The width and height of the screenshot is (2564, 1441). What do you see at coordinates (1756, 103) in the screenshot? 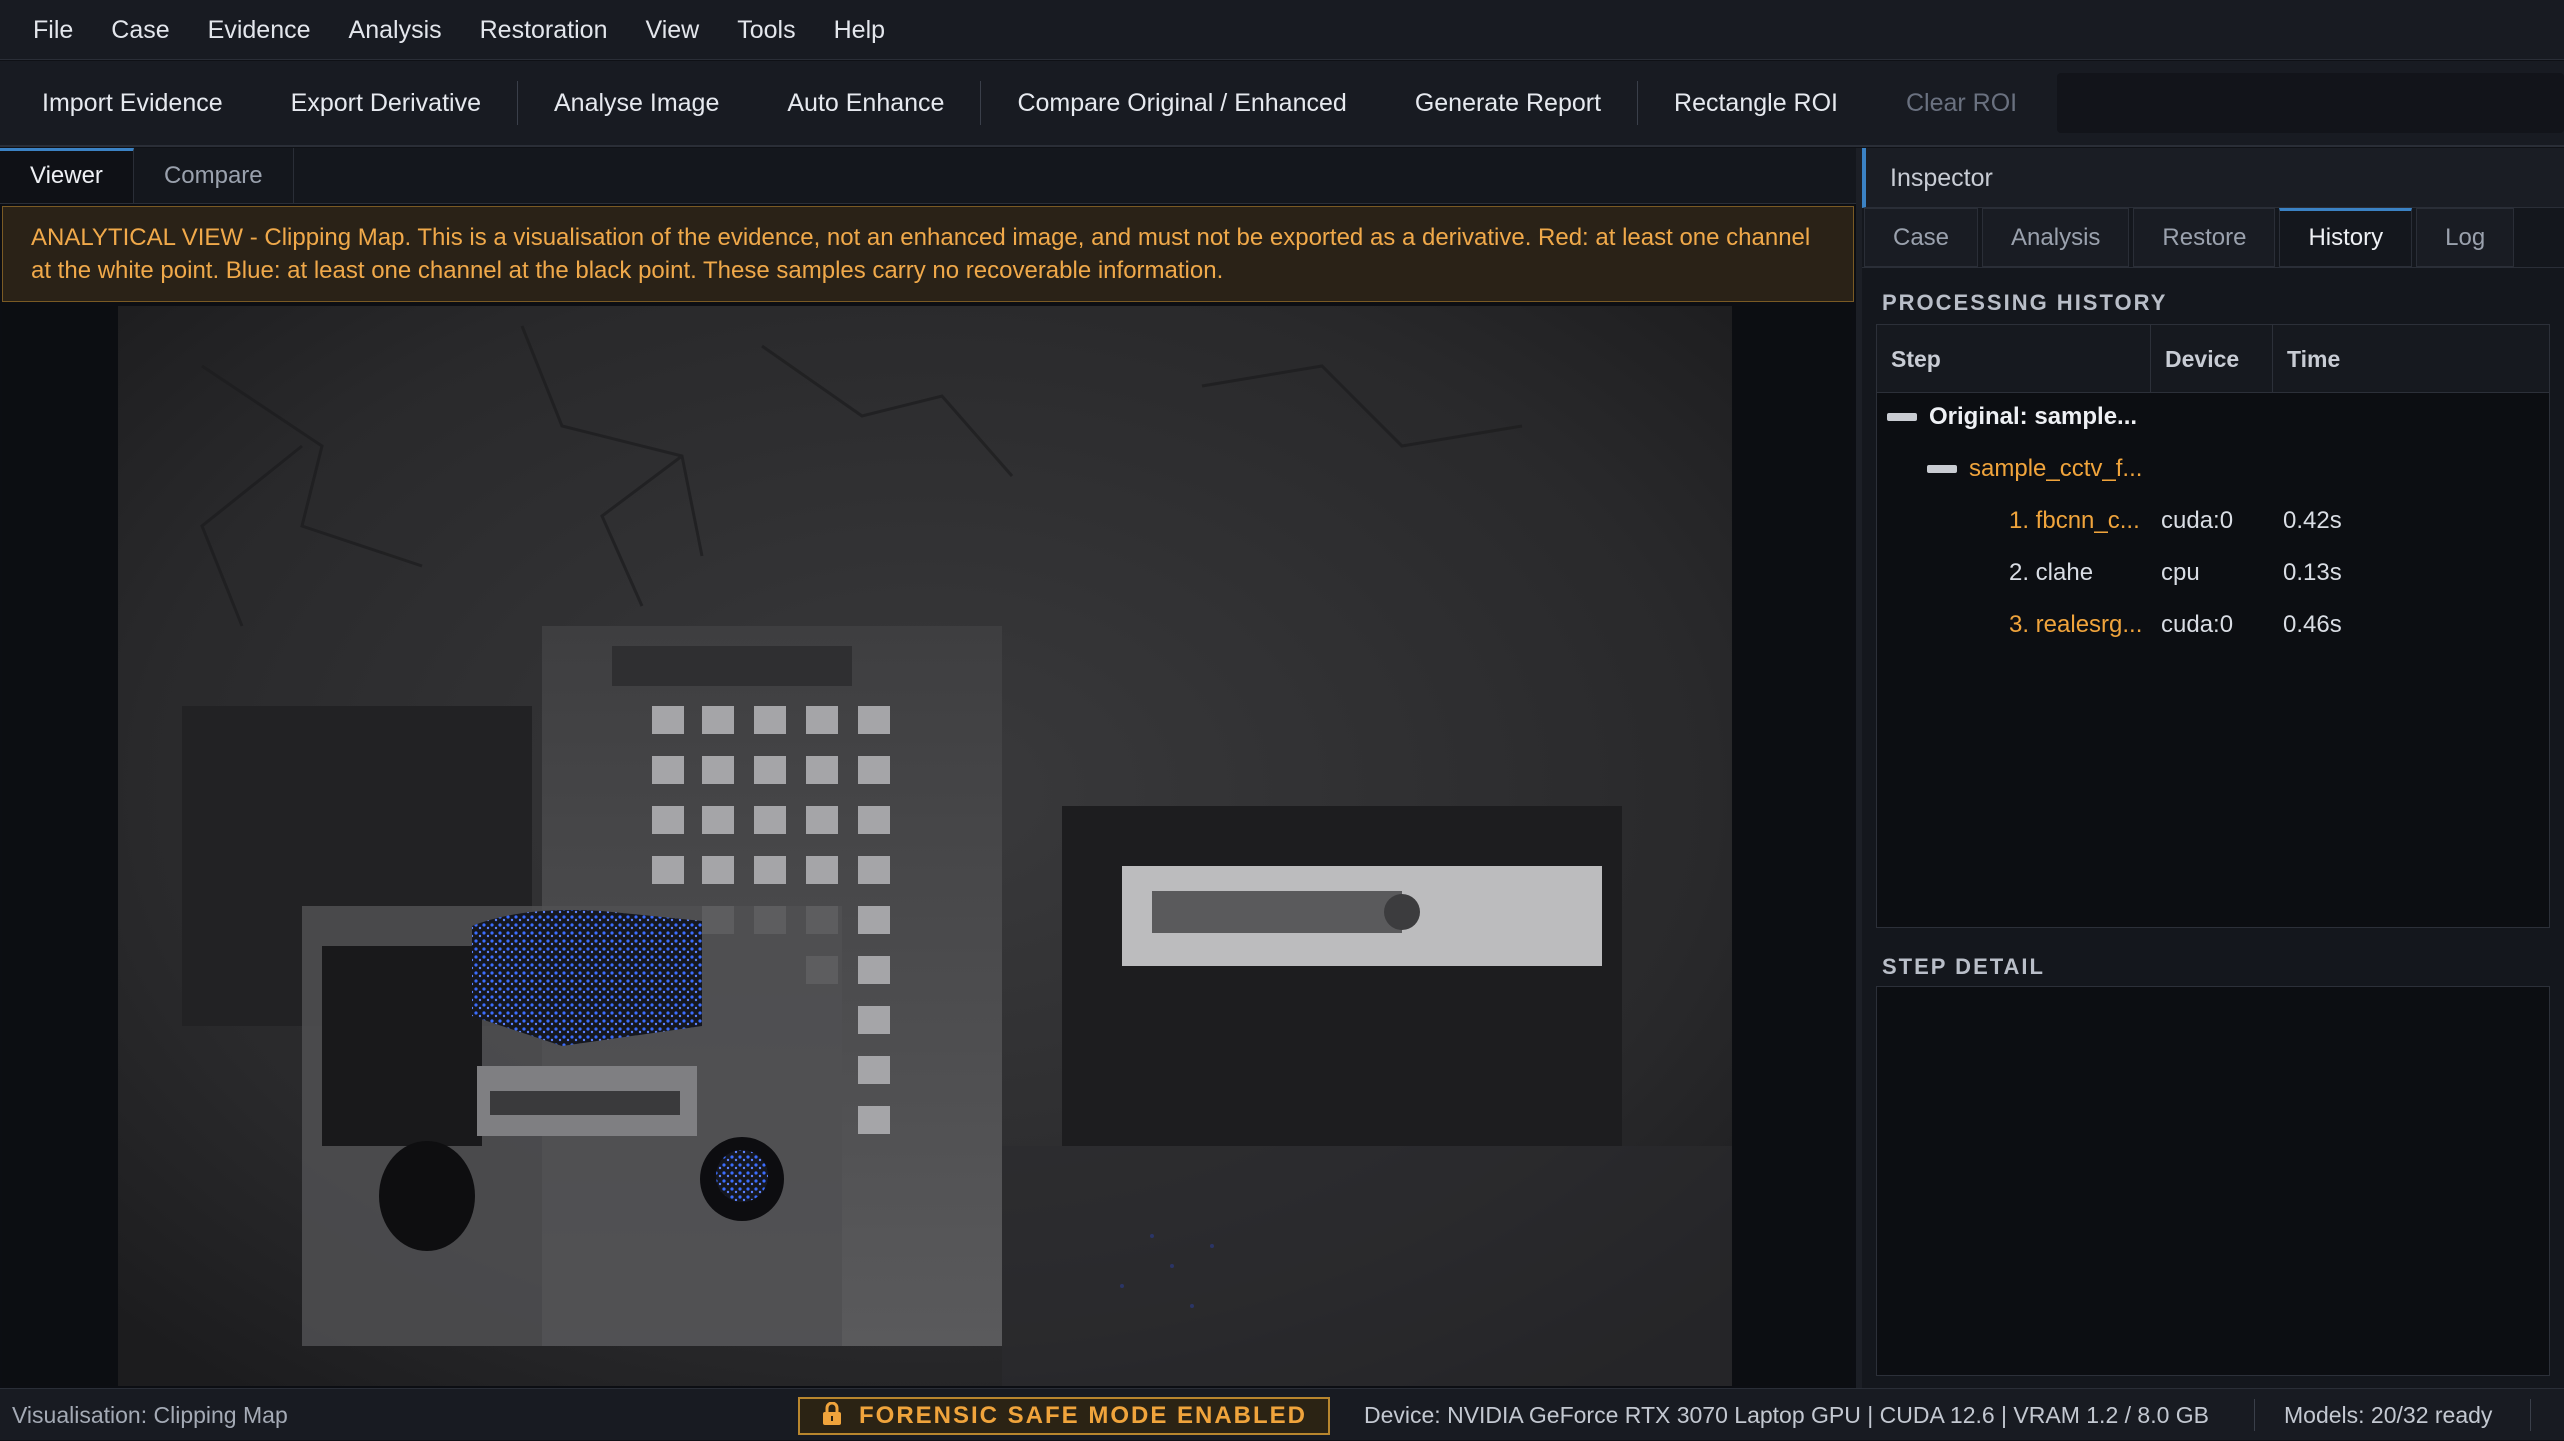
I see `rectangle-roi-button: Rectangle ROI` at bounding box center [1756, 103].